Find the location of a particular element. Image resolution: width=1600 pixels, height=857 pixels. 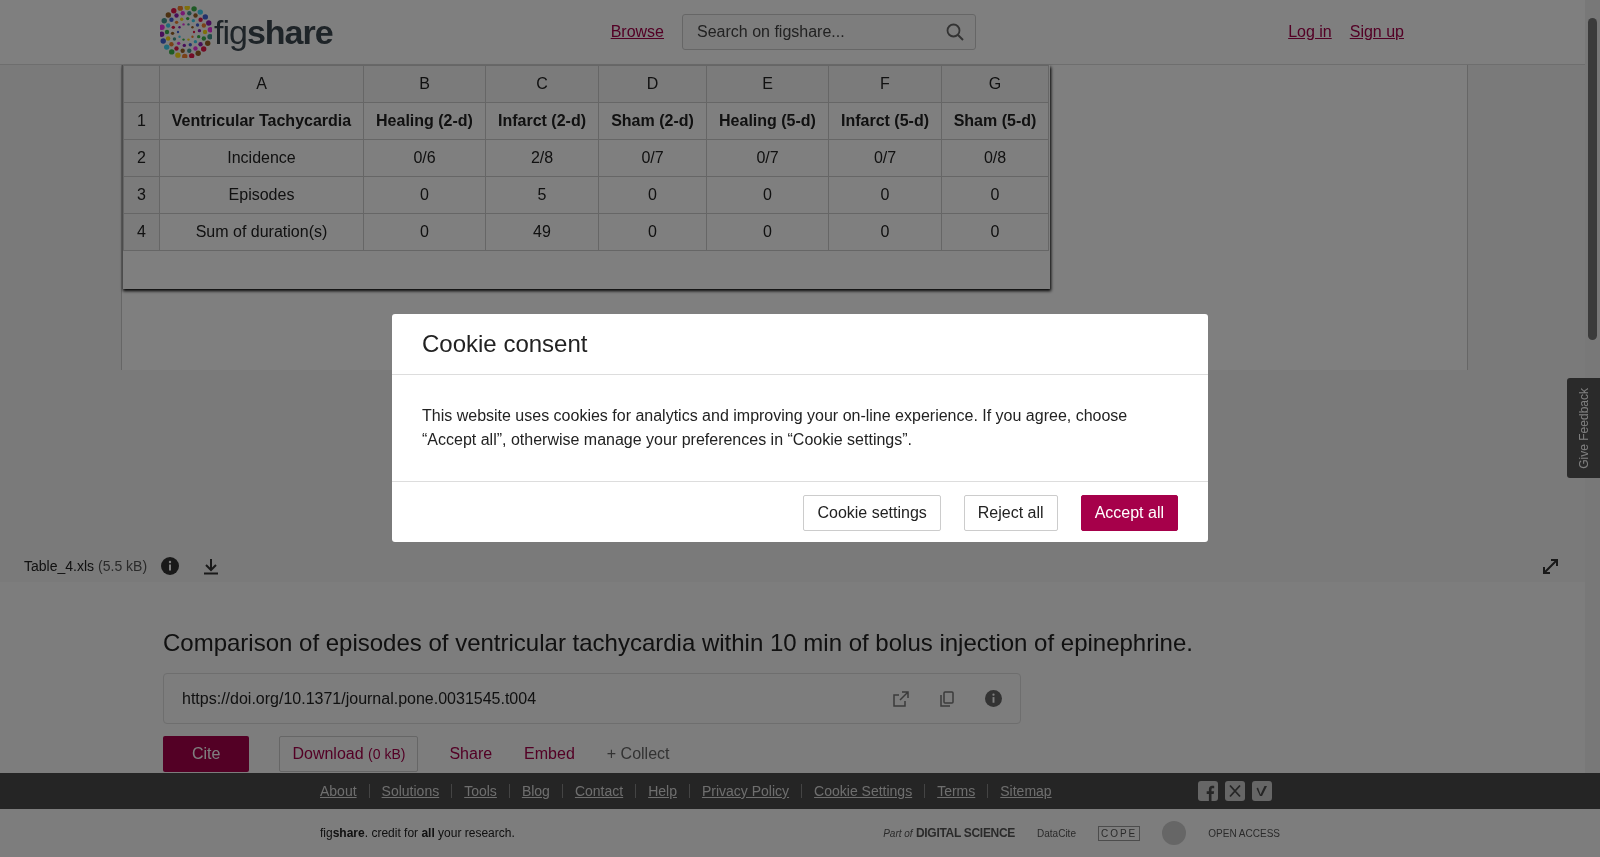

dialog-text: This website uses cookies for analytics and improving your on-line experience. If you agree, choose “Accept all”, otherwise manage your preferences in “Cookie settings”. is located at coordinates (775, 428).